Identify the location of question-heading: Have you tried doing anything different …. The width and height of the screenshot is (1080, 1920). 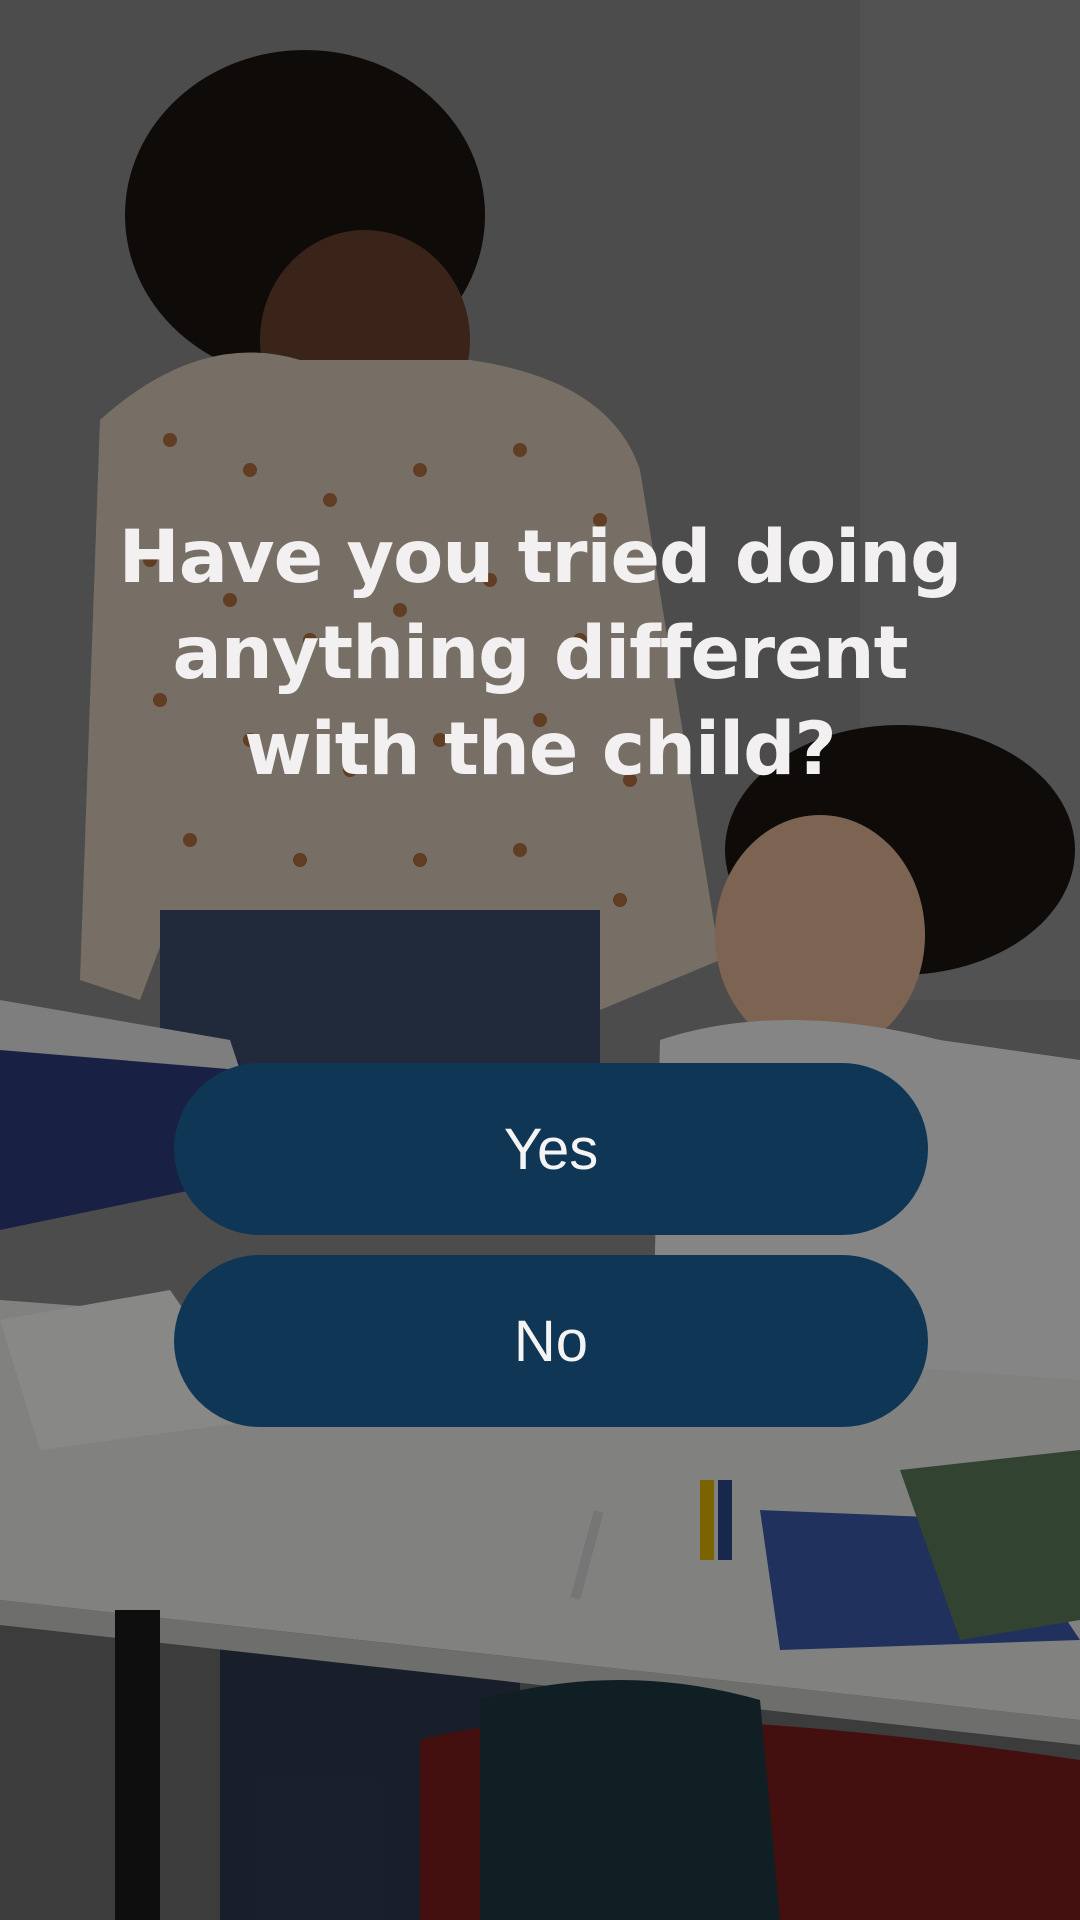
(540, 653).